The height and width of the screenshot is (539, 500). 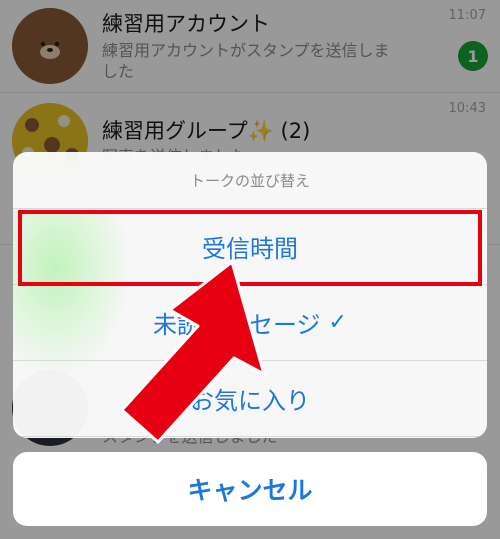 I want to click on cancel-button: キャンセル, so click(x=250, y=489).